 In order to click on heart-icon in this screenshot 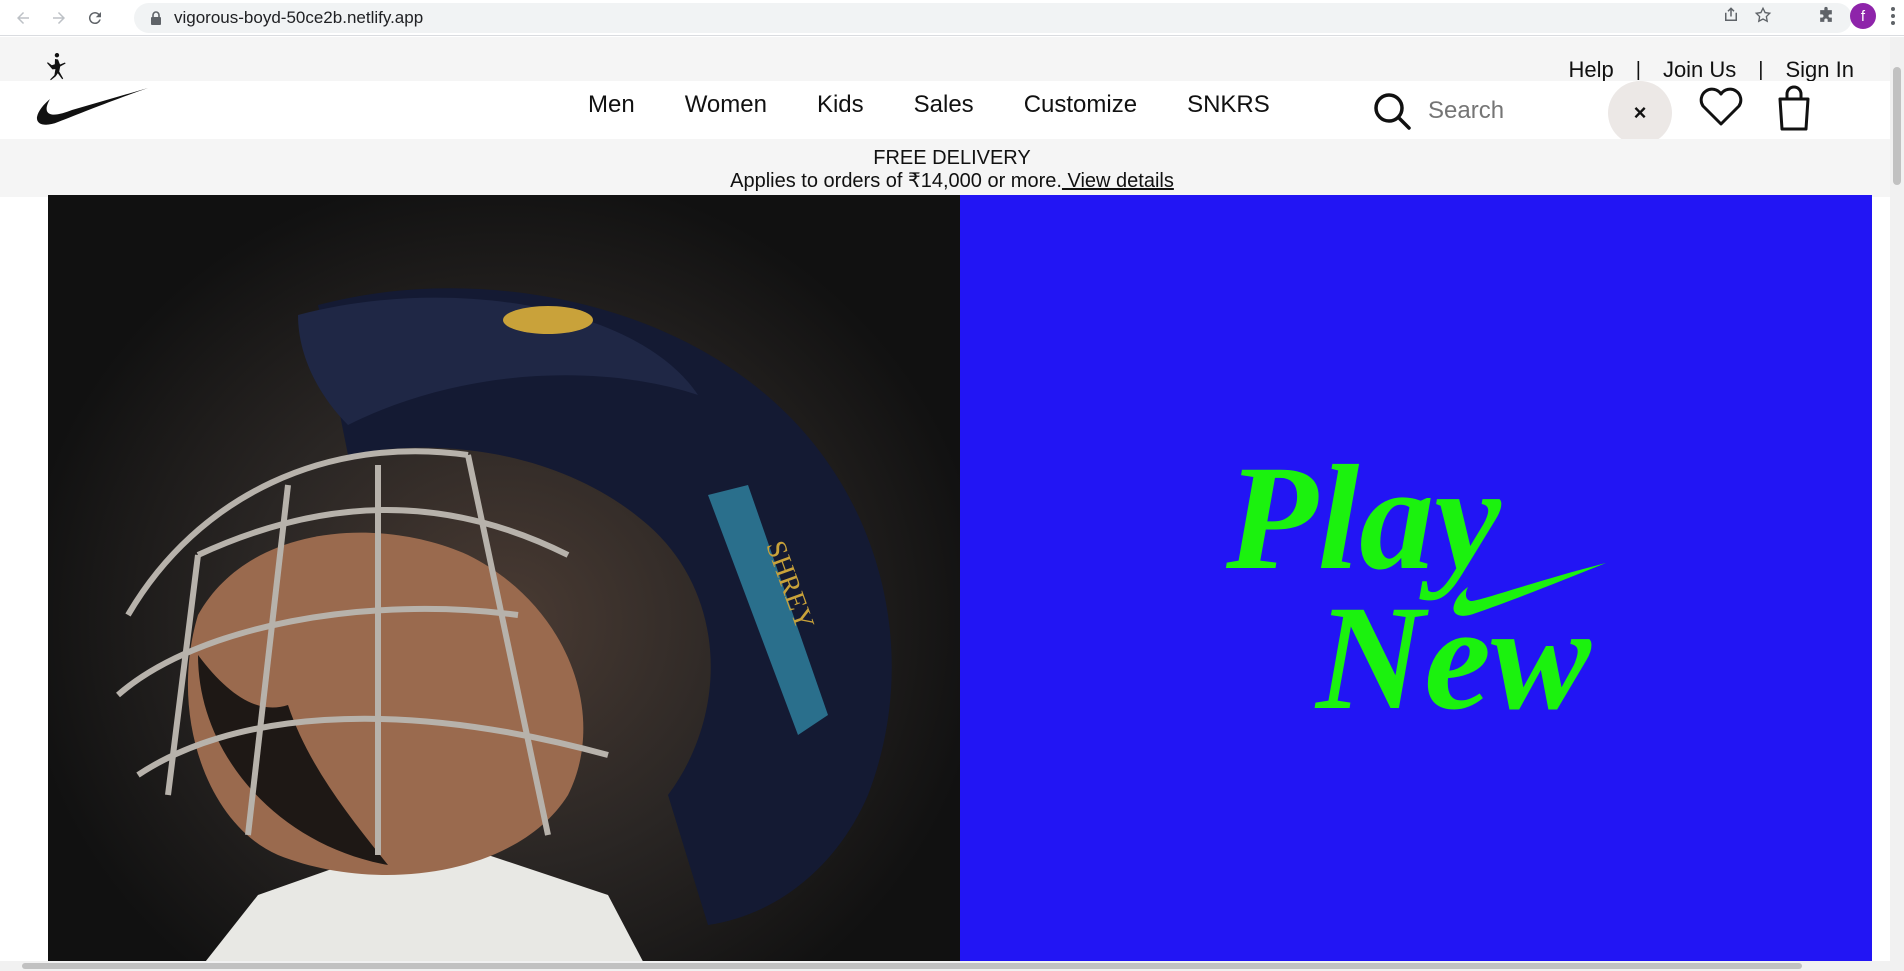, I will do `click(1721, 107)`.